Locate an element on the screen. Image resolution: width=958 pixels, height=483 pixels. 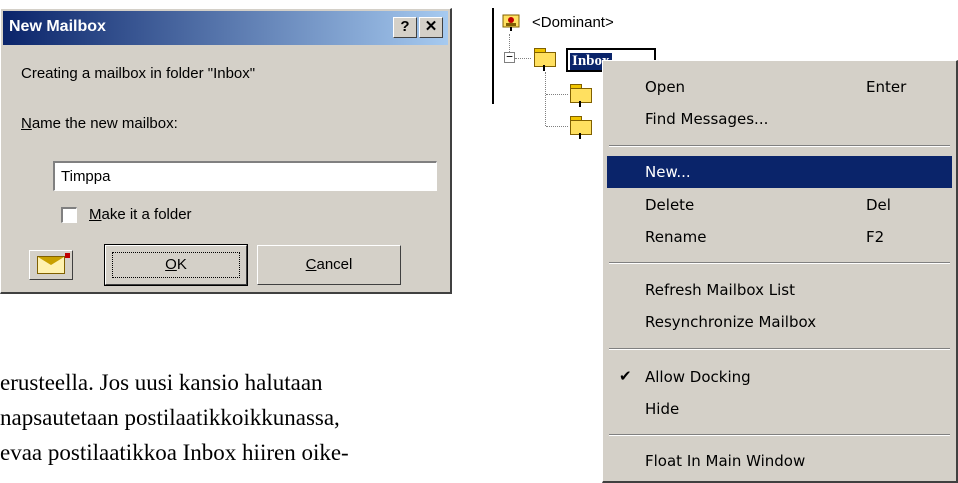
menu-item-label: Float In Main Window is located at coordinates (725, 461).